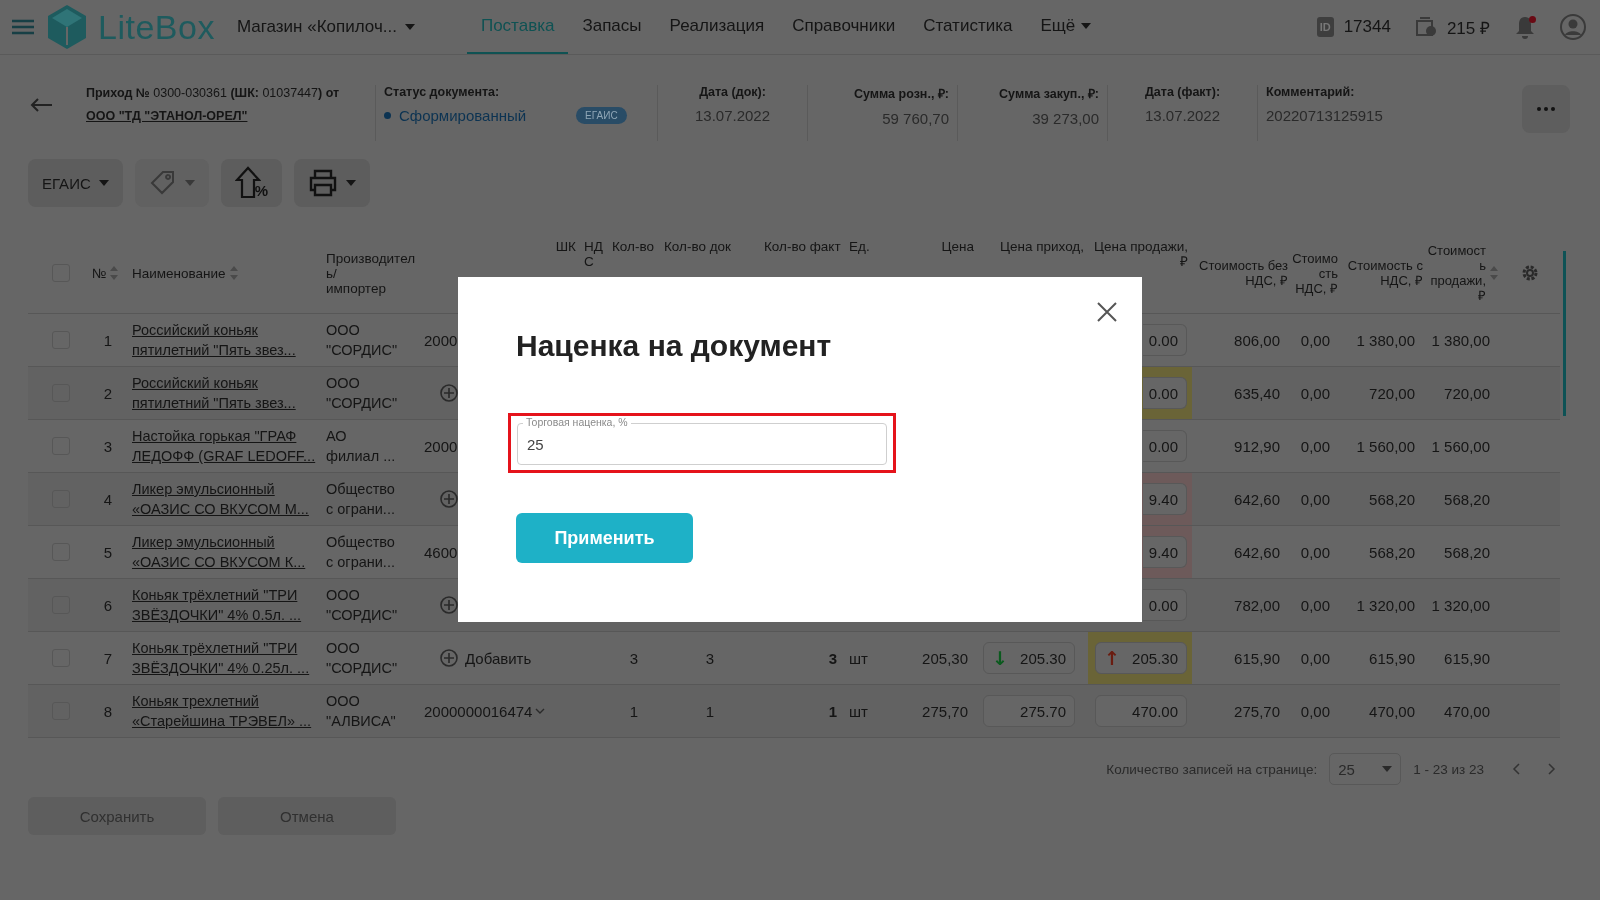 This screenshot has width=1600, height=900. Describe the element at coordinates (1456, 273) in the screenshot. I see `column-header: Стоимость продажи, ₽` at that location.